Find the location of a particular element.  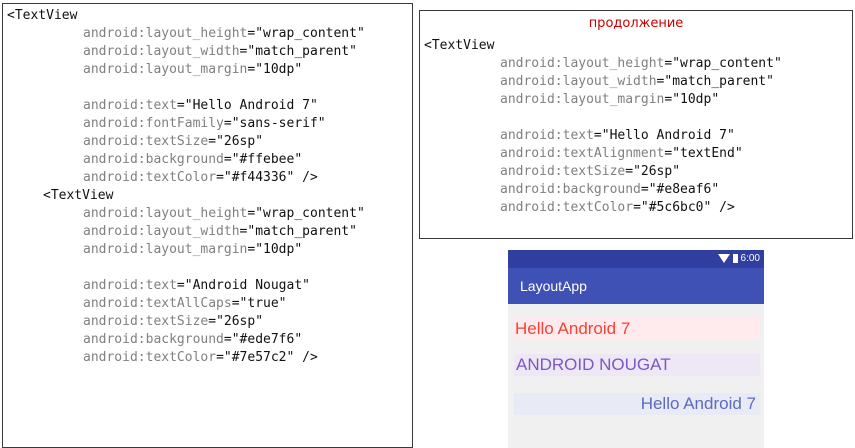

xml-attribute-value: "textEnd" is located at coordinates (707, 153).